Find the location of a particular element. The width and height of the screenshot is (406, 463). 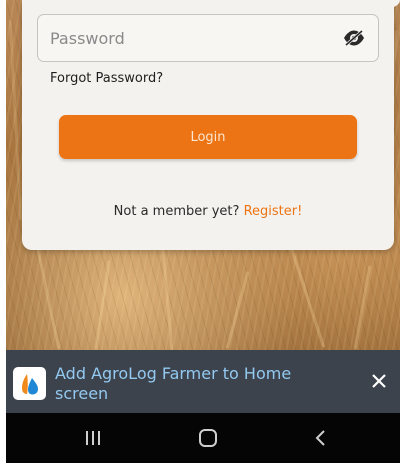

close-icon is located at coordinates (379, 381).